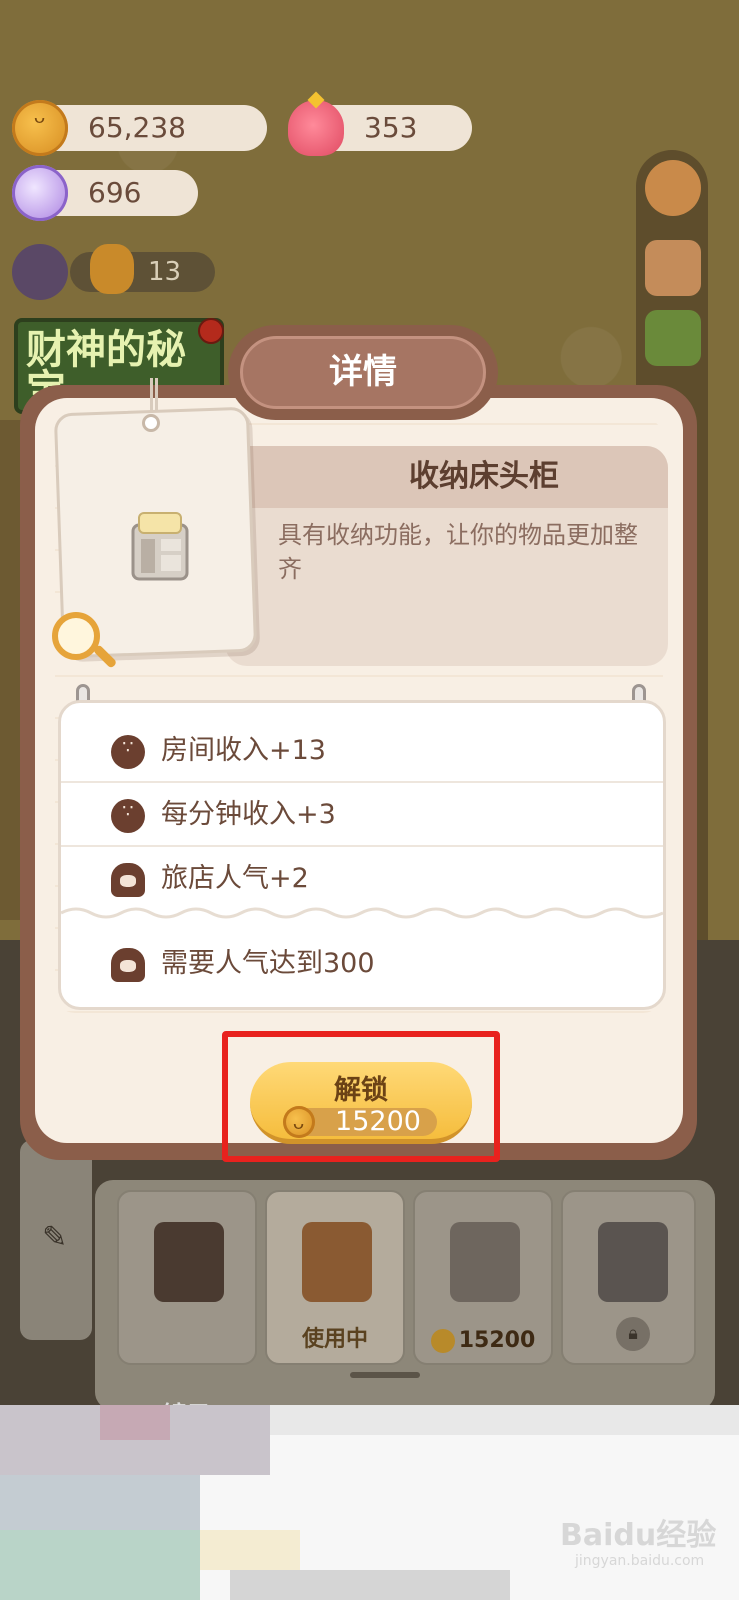 The height and width of the screenshot is (1600, 739). I want to click on item-description: 具有收纳功能，让你的物品更加整齐, so click(458, 552).